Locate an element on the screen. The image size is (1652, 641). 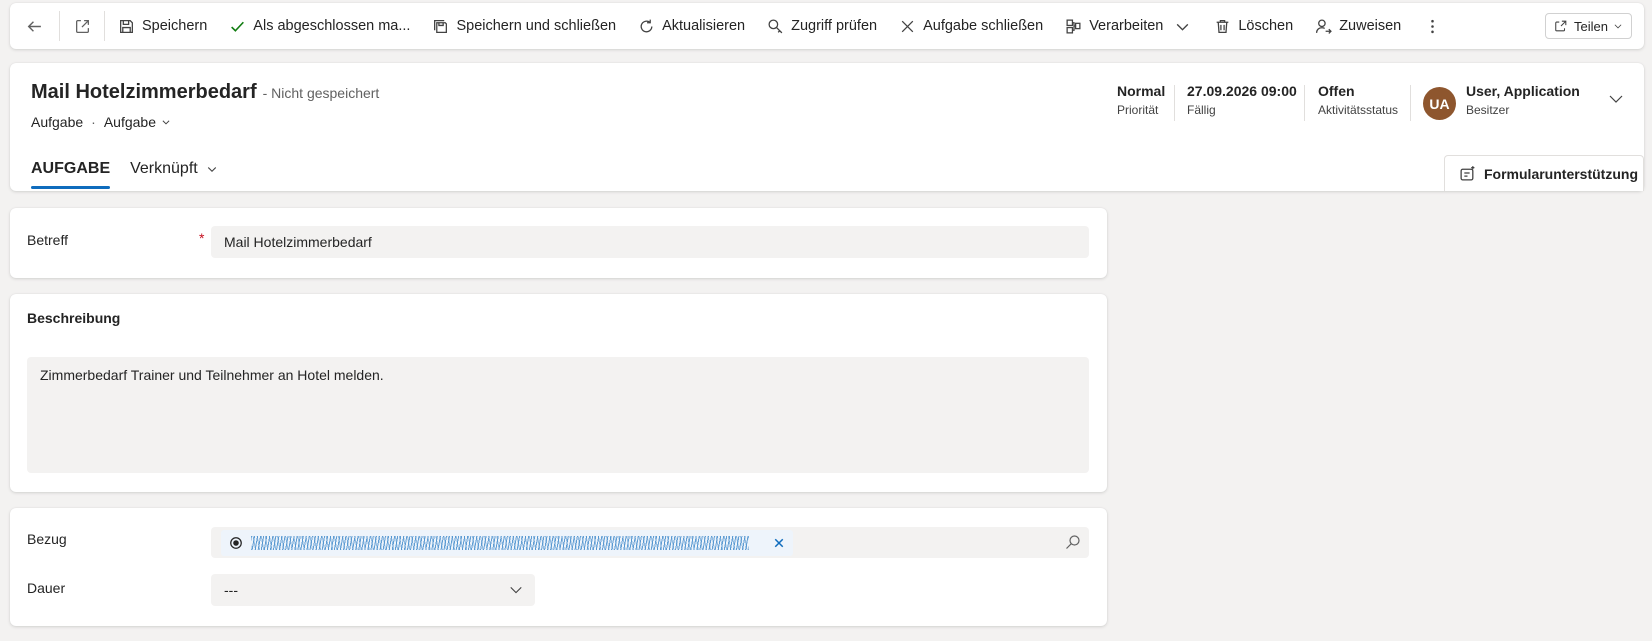
subject-input: Mail Hotelzimmerbedarf is located at coordinates (650, 242).